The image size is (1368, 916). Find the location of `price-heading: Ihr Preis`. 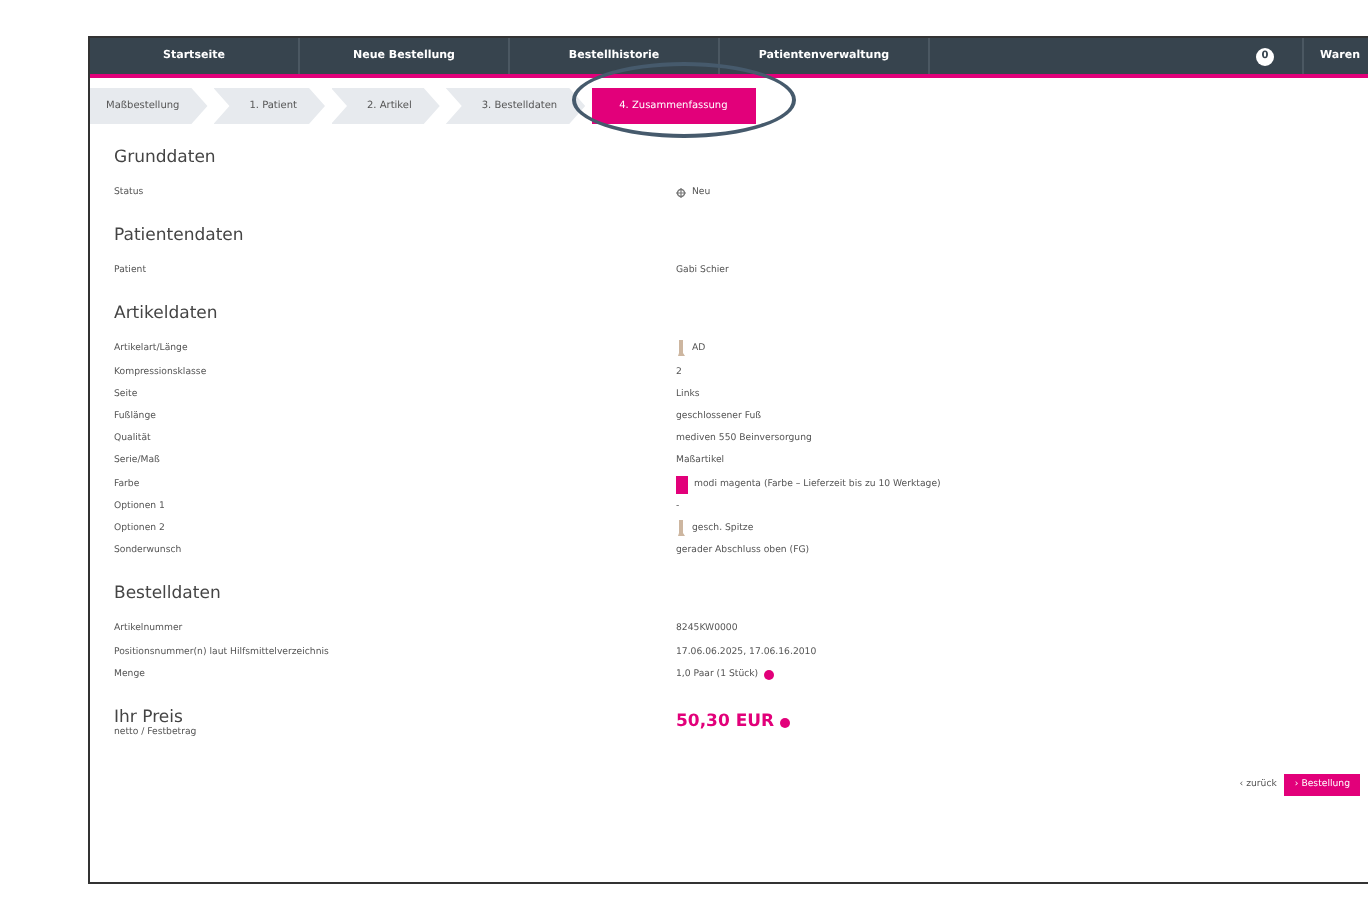

price-heading: Ihr Preis is located at coordinates (148, 717).